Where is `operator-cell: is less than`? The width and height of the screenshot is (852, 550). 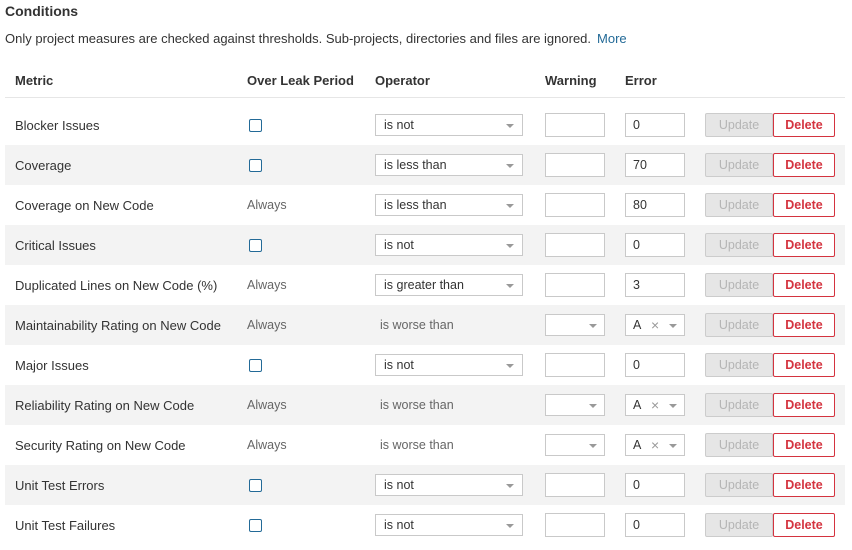 operator-cell: is less than is located at coordinates (449, 205).